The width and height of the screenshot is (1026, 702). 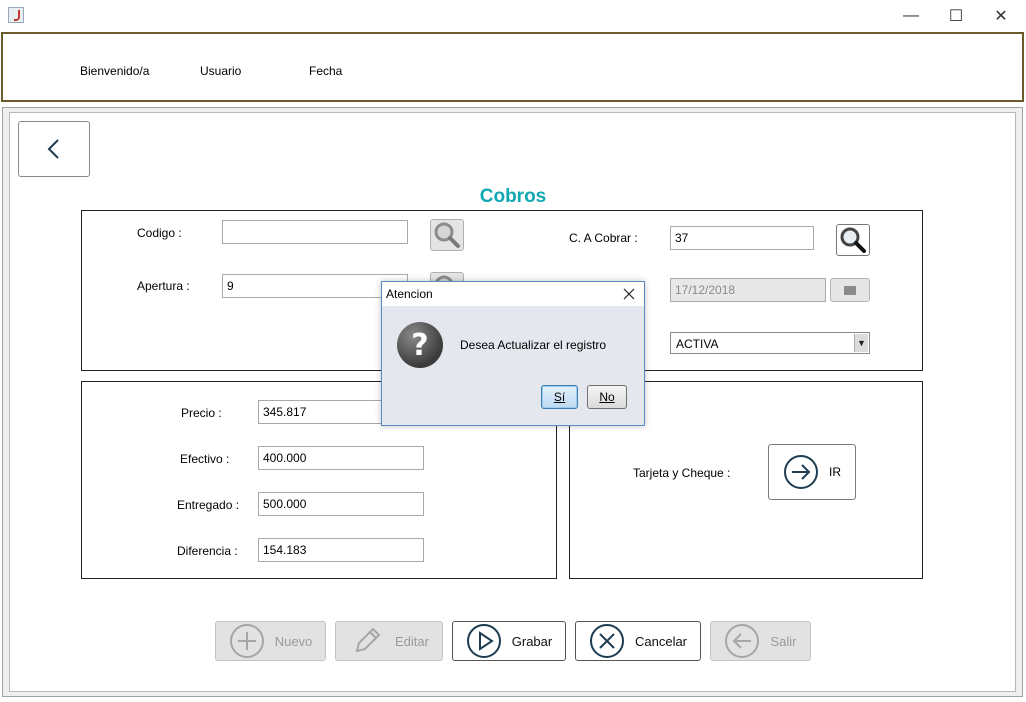 What do you see at coordinates (742, 238) in the screenshot?
I see `cobrar-field: 37` at bounding box center [742, 238].